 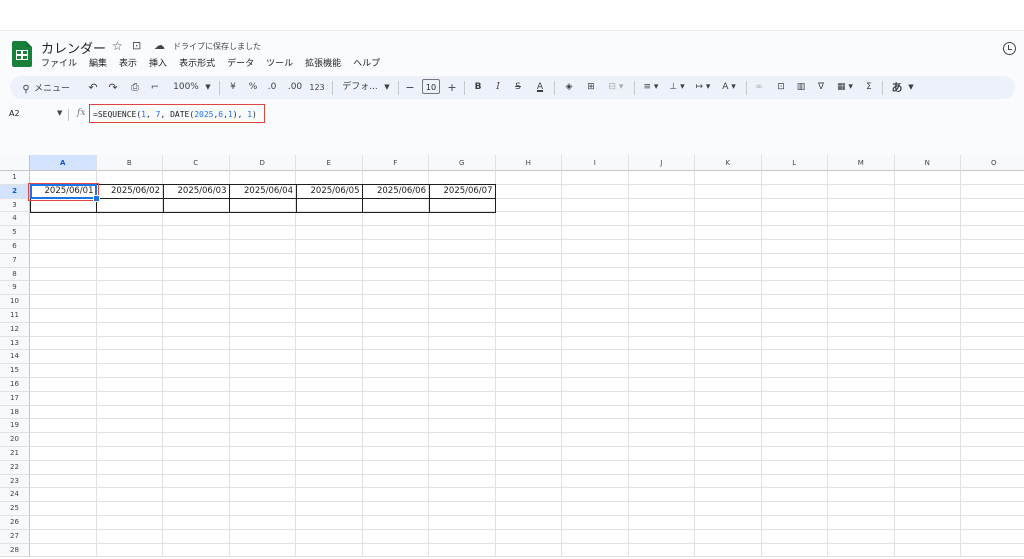 What do you see at coordinates (98, 63) in the screenshot?
I see `menu-edit: 編集` at bounding box center [98, 63].